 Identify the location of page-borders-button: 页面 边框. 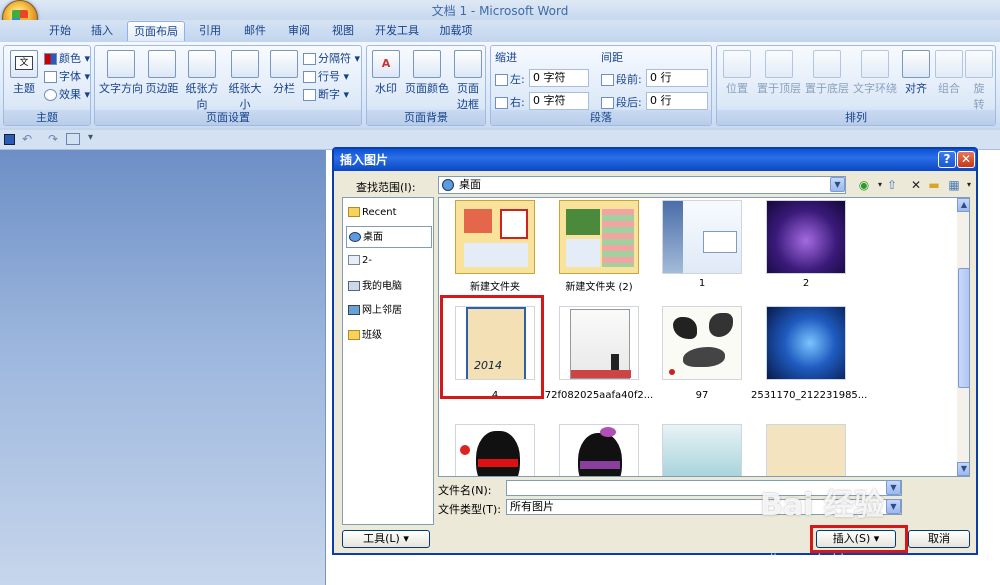
(468, 81).